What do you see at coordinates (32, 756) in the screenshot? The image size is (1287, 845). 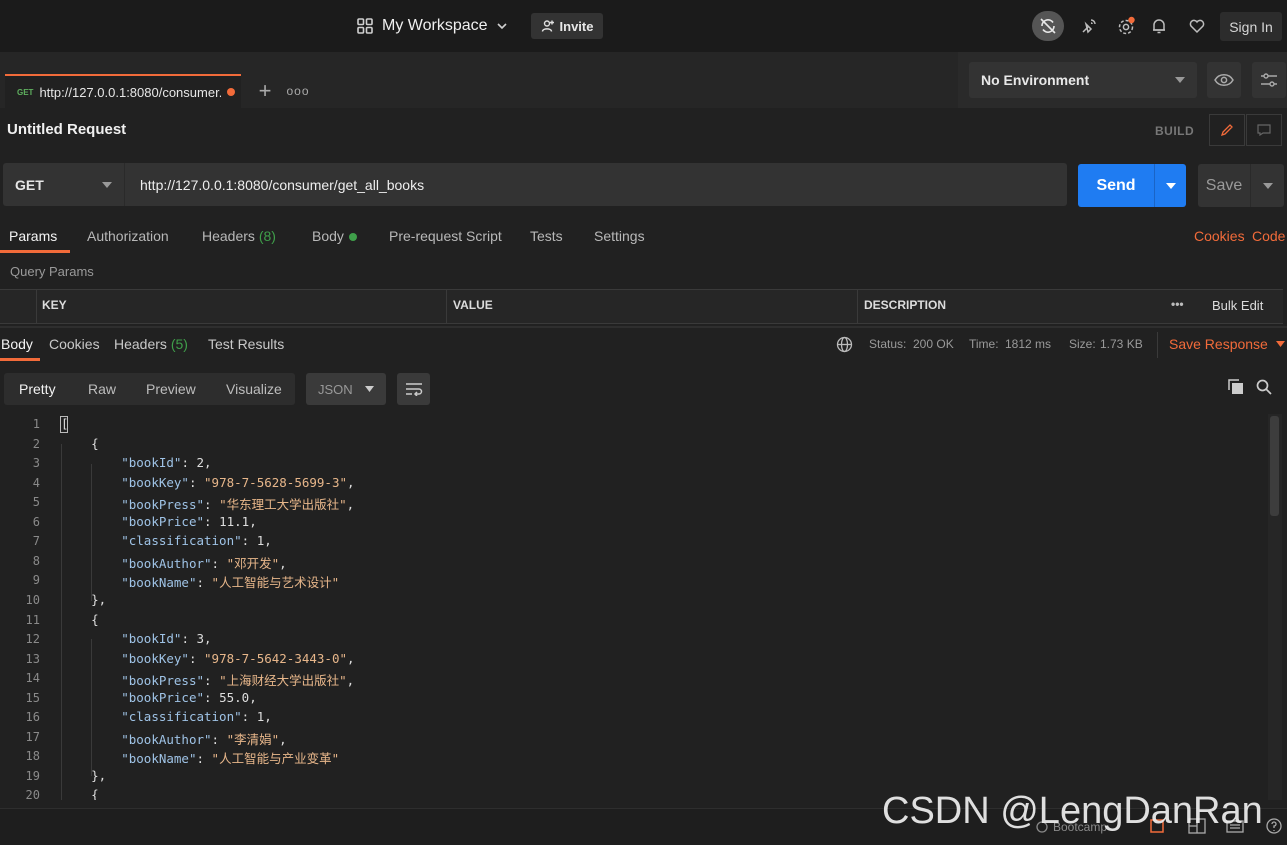 I see `line-number: 18` at bounding box center [32, 756].